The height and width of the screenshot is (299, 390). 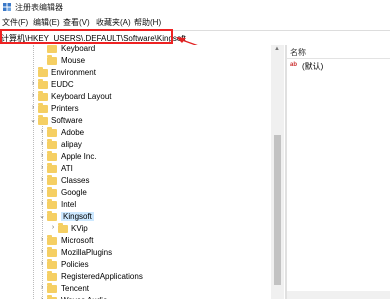 What do you see at coordinates (77, 216) in the screenshot?
I see `tree-item-label: Kingsoft` at bounding box center [77, 216].